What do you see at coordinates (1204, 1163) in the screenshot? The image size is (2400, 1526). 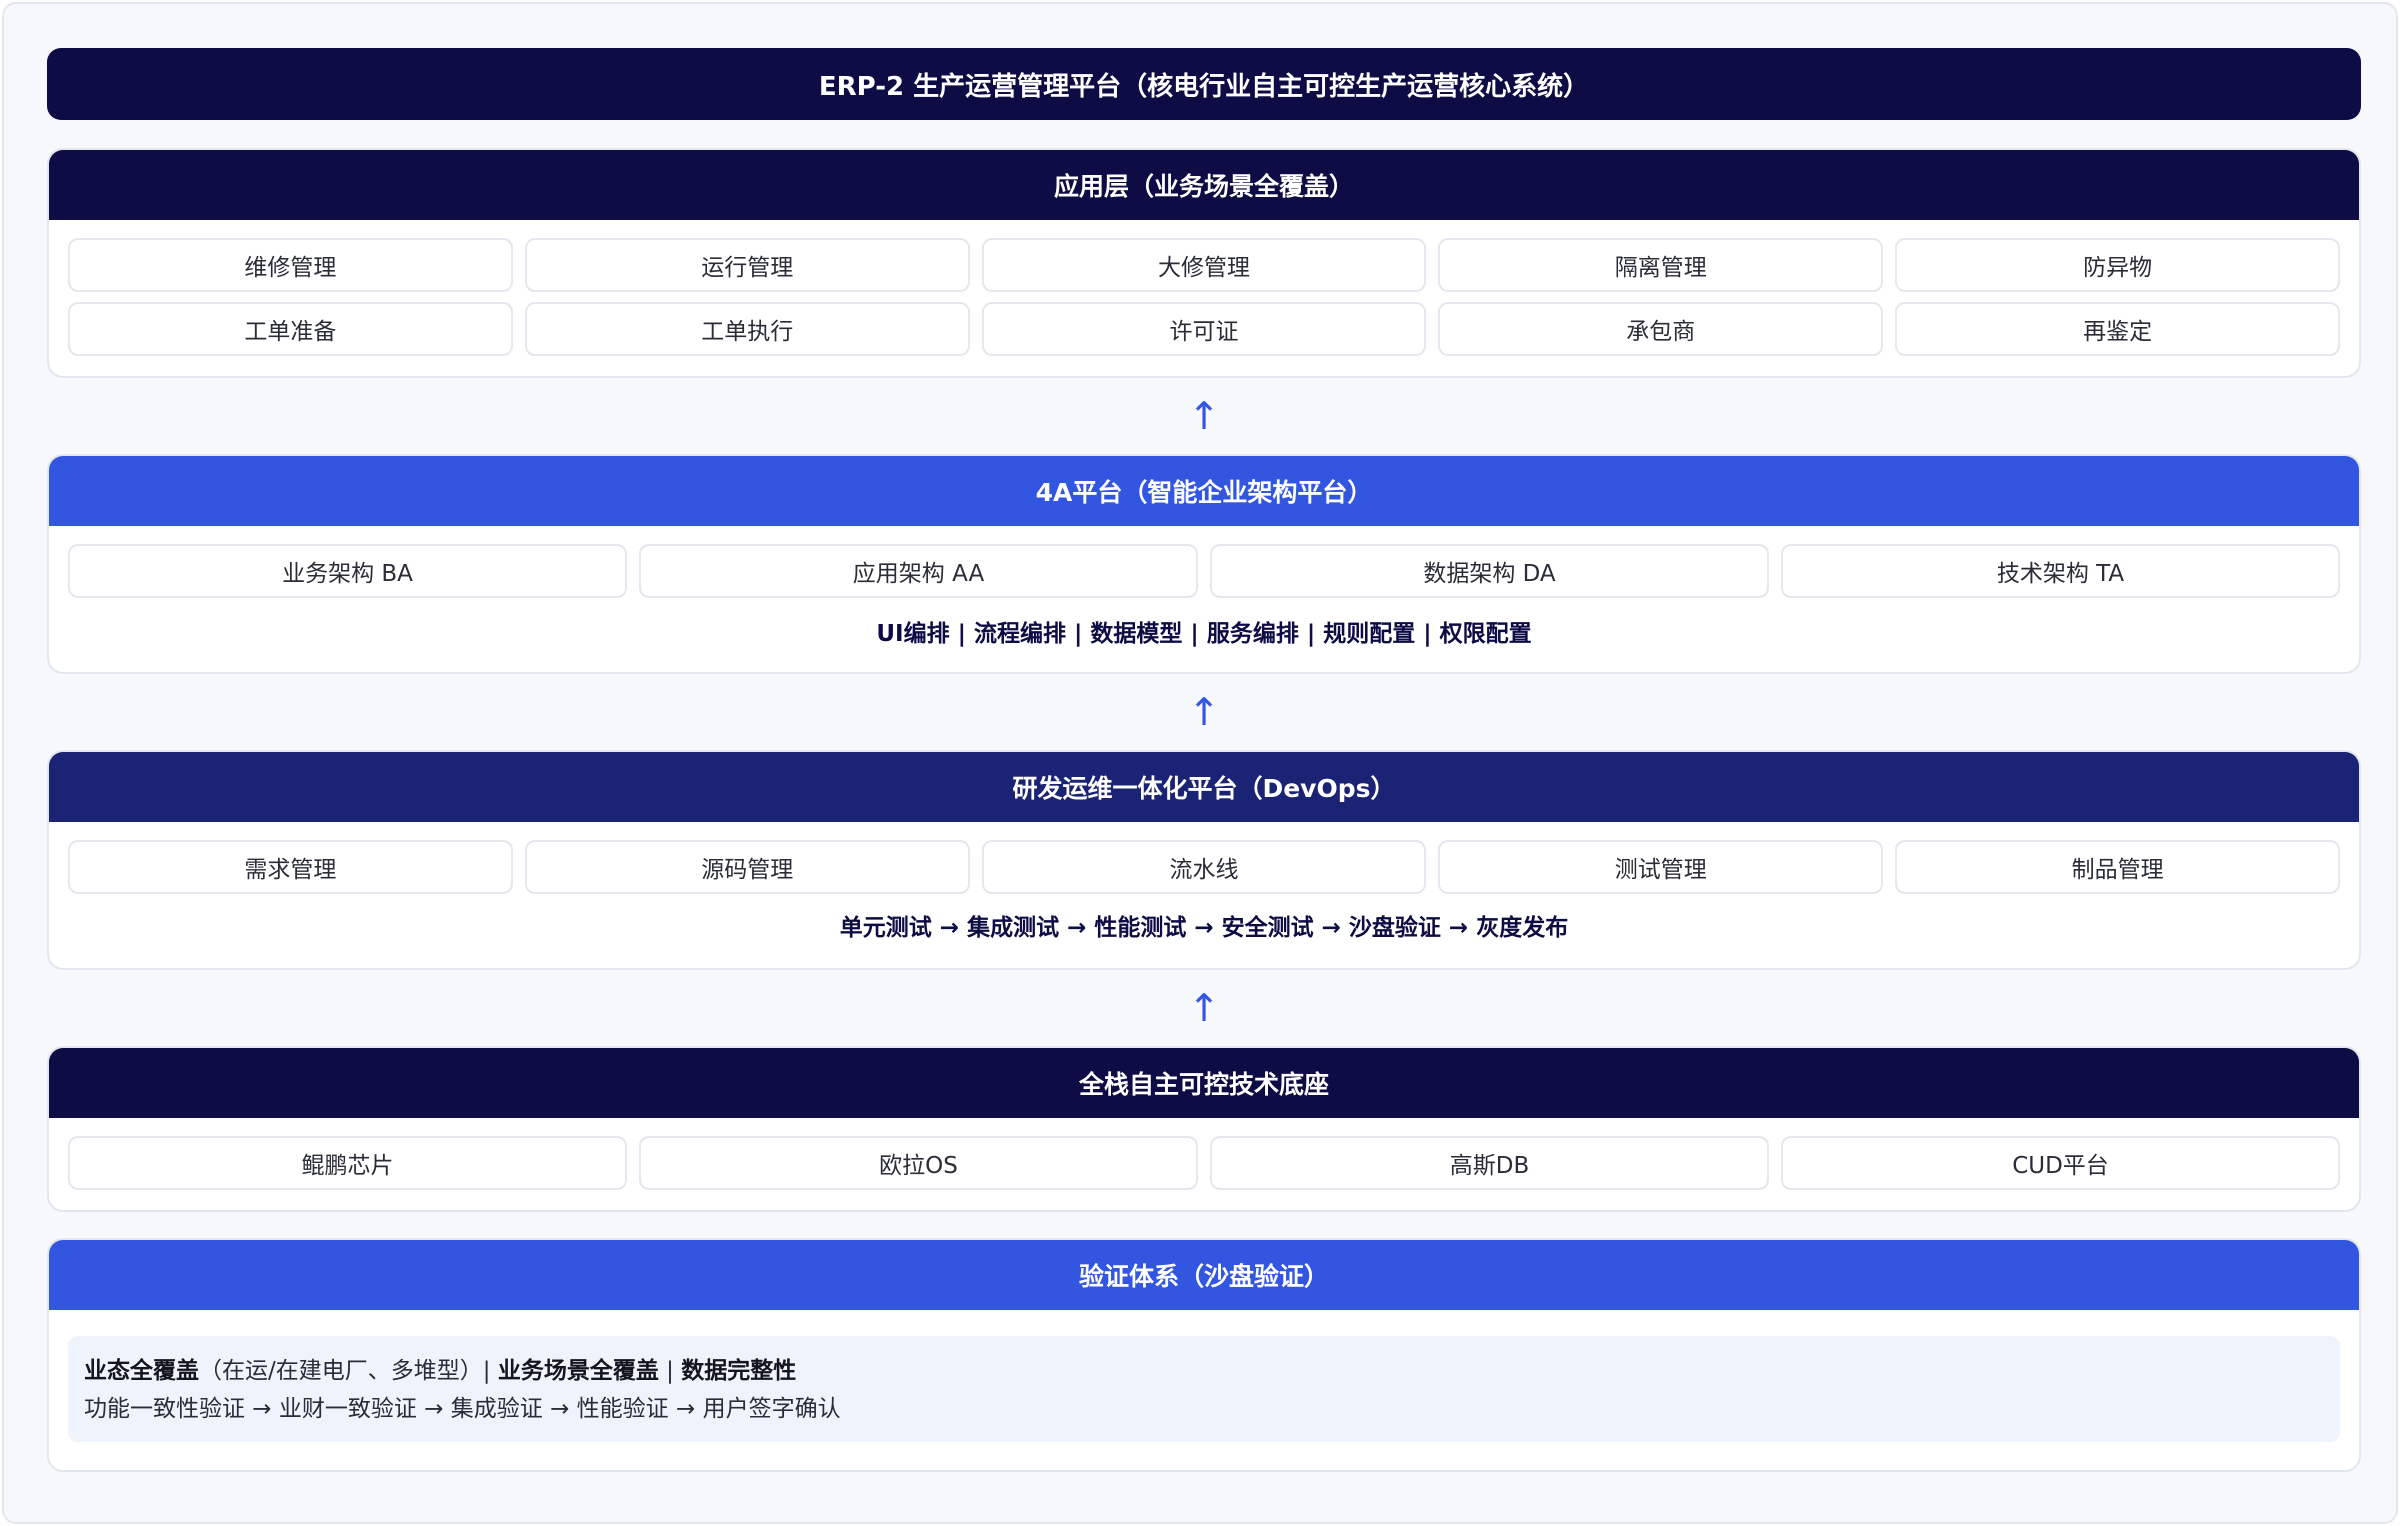 I see `tech-base-items: 鲲鹏芯片 欧拉OS 高斯DB CUD平台` at bounding box center [1204, 1163].